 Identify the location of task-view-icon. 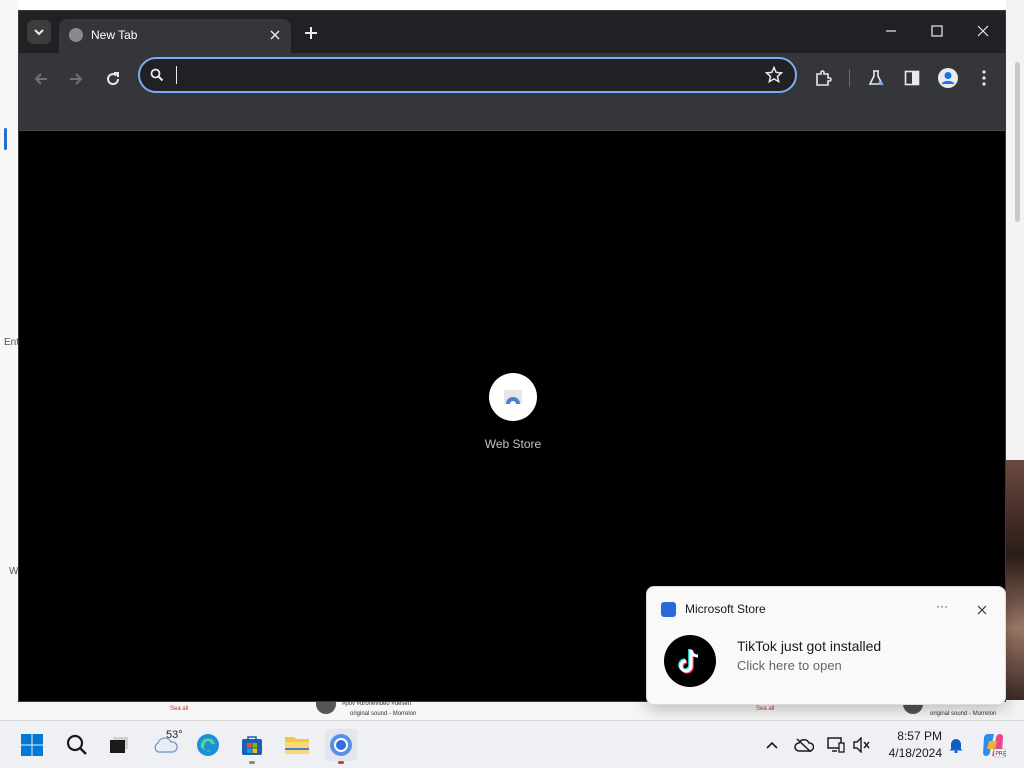
(119, 745).